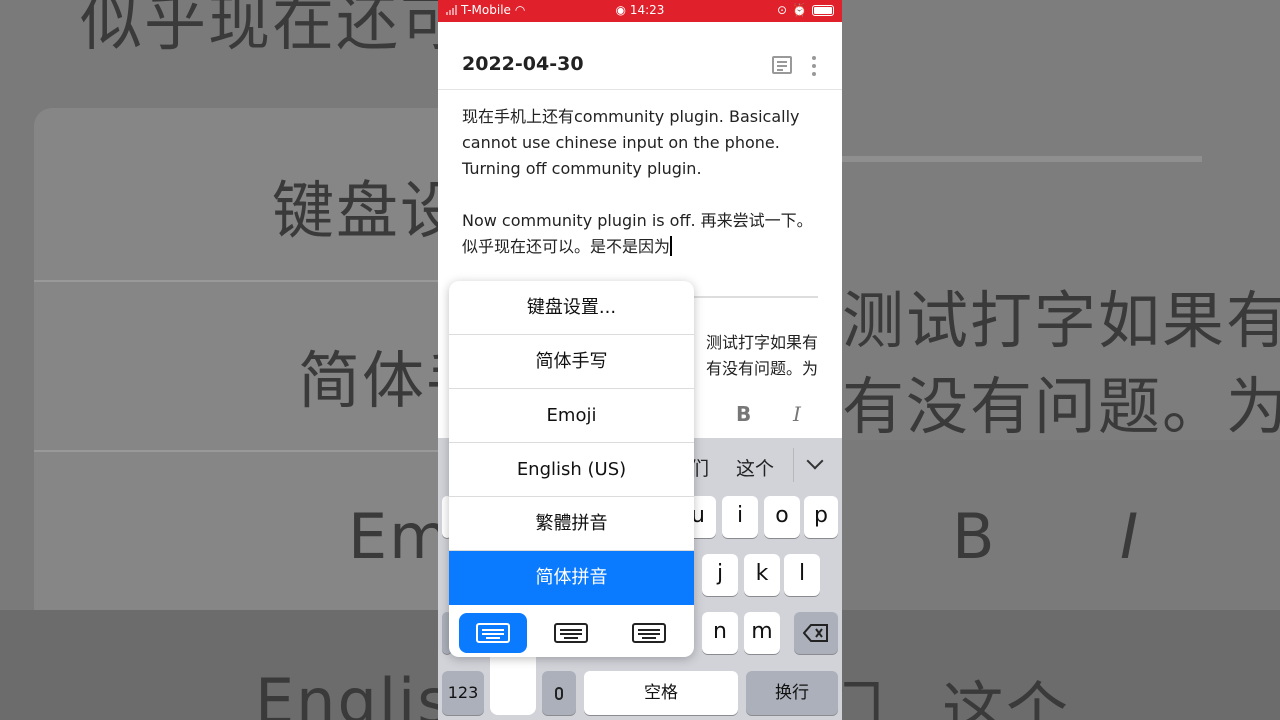 The height and width of the screenshot is (720, 1280). What do you see at coordinates (815, 461) in the screenshot?
I see `chevron-down-icon` at bounding box center [815, 461].